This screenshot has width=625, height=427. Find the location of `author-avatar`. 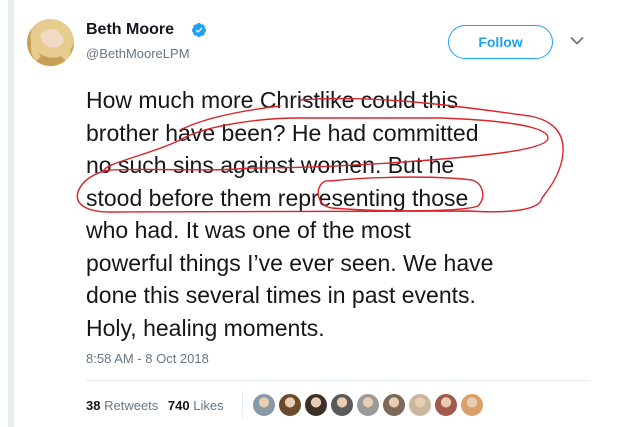

author-avatar is located at coordinates (50, 42).